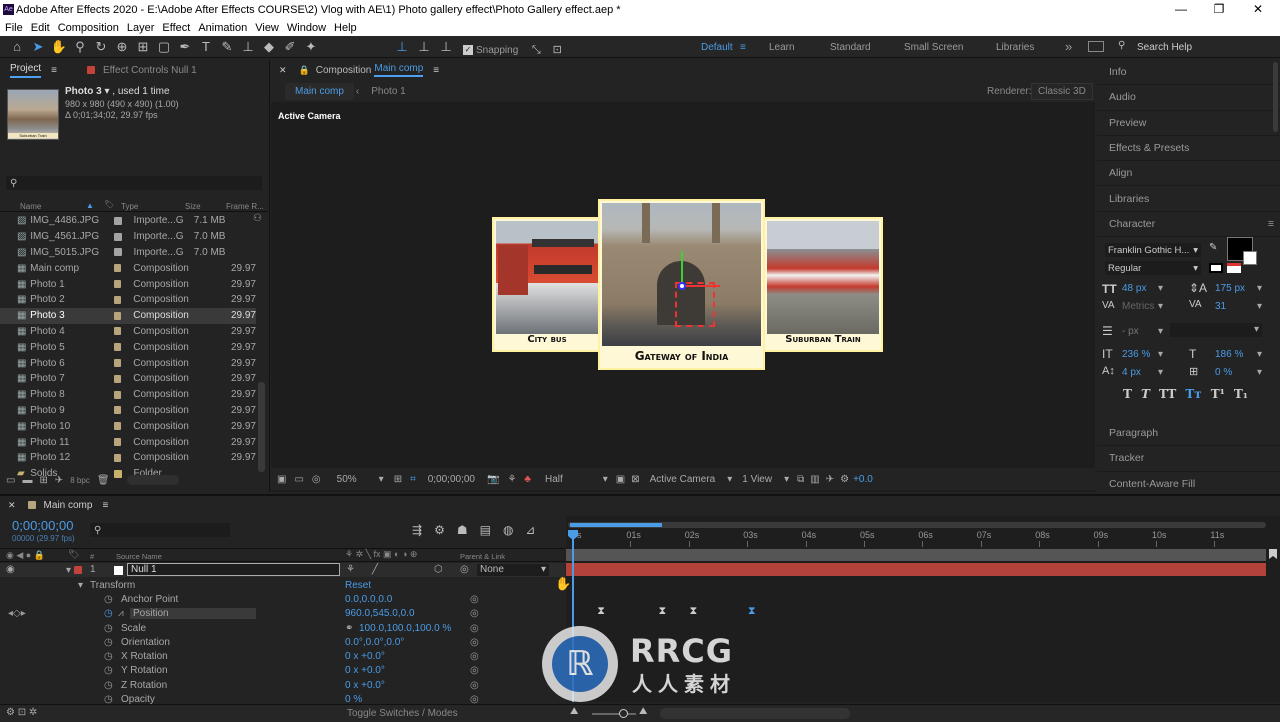 The width and height of the screenshot is (1280, 722). Describe the element at coordinates (574, 711) in the screenshot. I see `zoom-out-icon: ⛰` at that location.